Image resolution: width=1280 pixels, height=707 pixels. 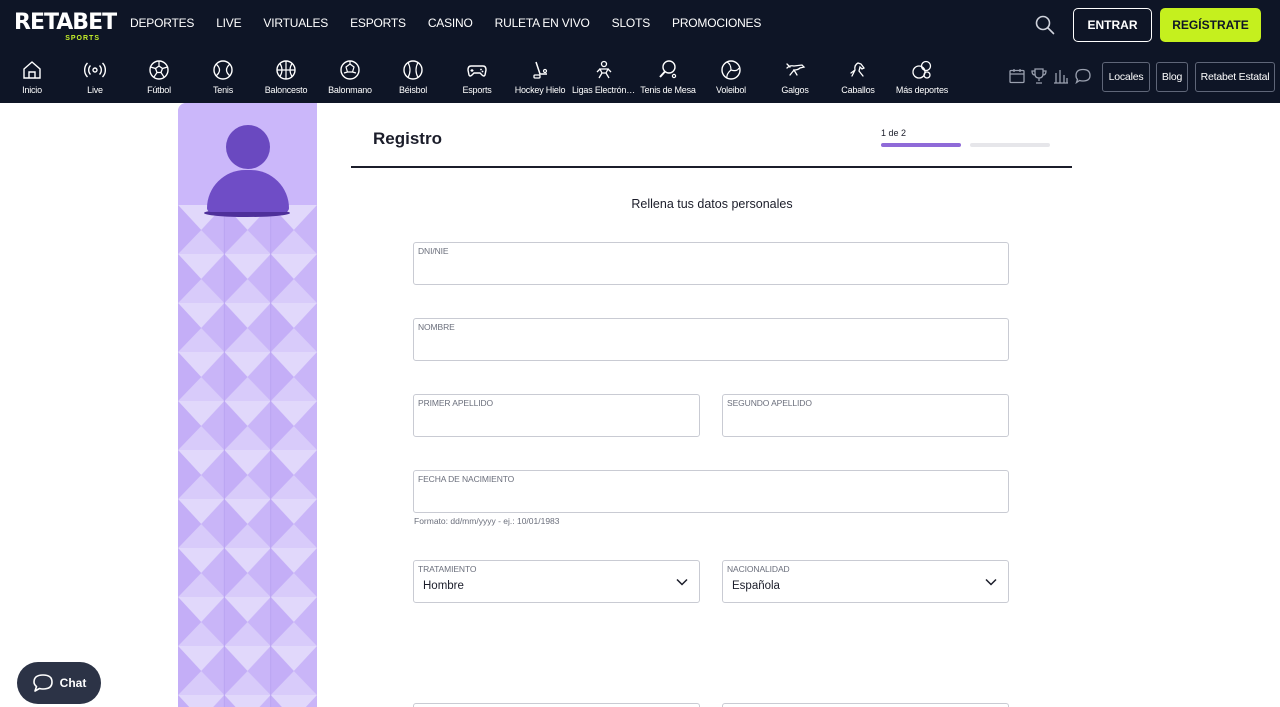 What do you see at coordinates (540, 90) in the screenshot?
I see `sport-label: Hockey Hielo` at bounding box center [540, 90].